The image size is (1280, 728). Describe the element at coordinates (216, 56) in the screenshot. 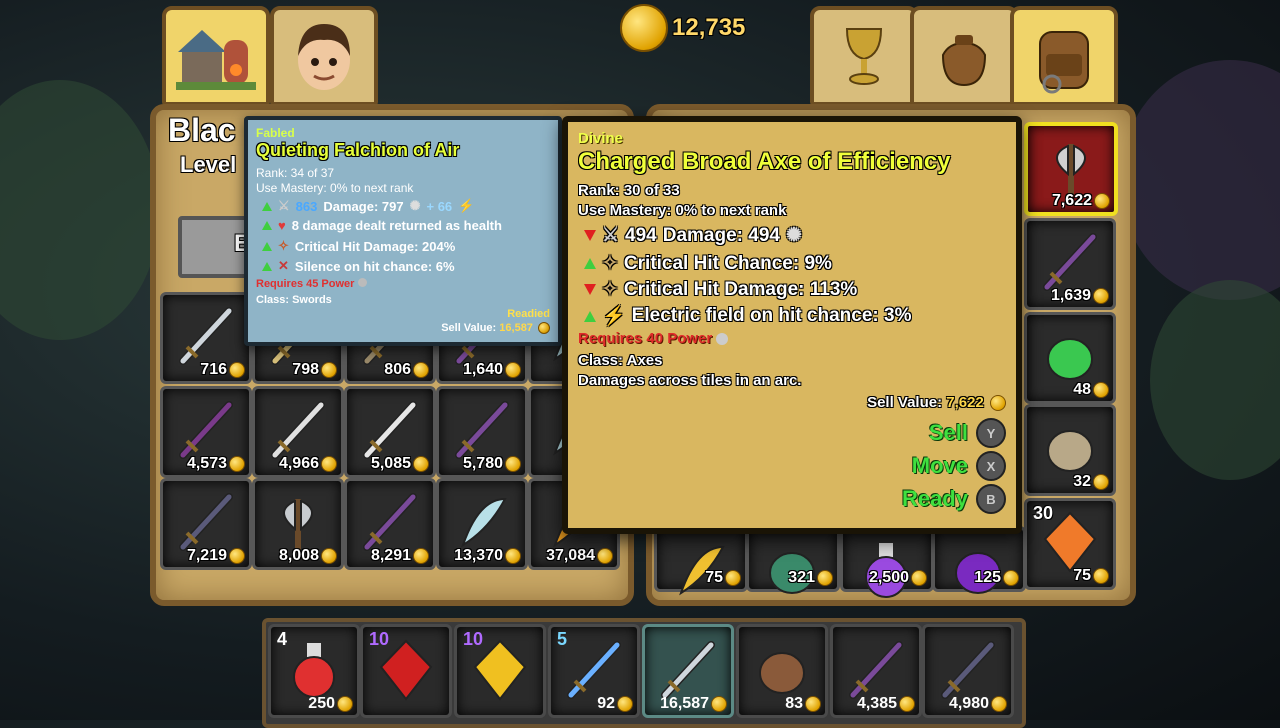

I see `blacksmith-tab` at that location.